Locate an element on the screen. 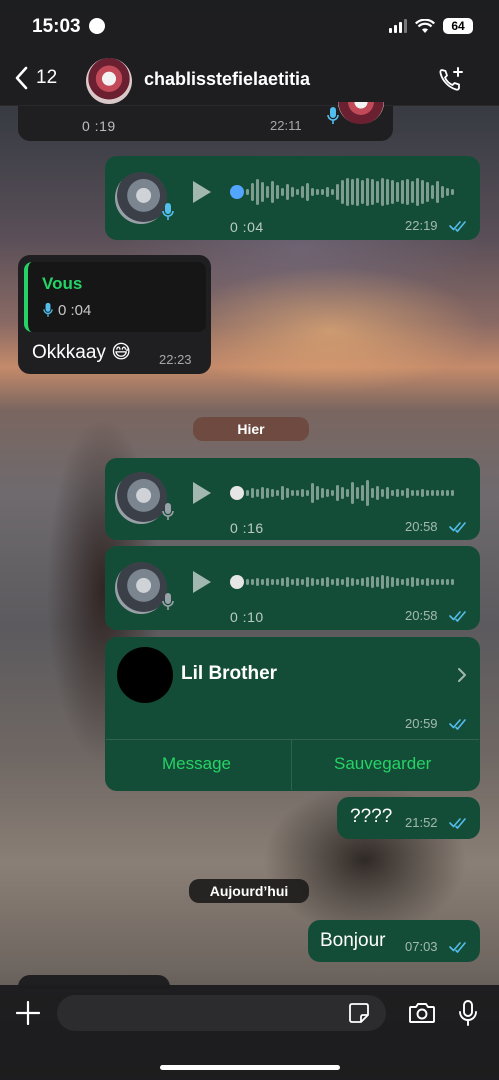 Image resolution: width=499 pixels, height=1080 pixels. voice-duration: 0 :16 is located at coordinates (247, 528).